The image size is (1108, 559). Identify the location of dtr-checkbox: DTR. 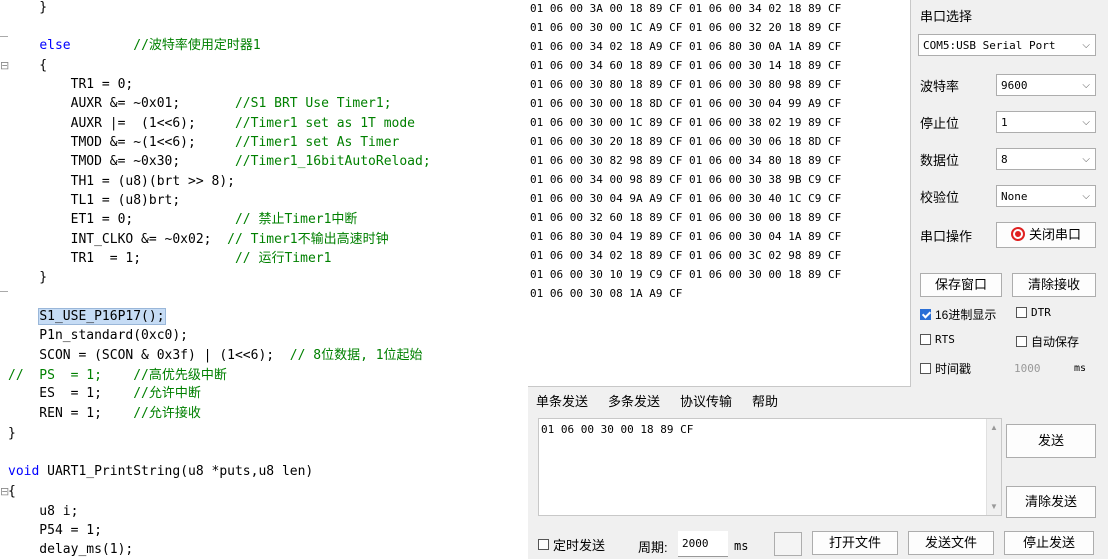
(1033, 312).